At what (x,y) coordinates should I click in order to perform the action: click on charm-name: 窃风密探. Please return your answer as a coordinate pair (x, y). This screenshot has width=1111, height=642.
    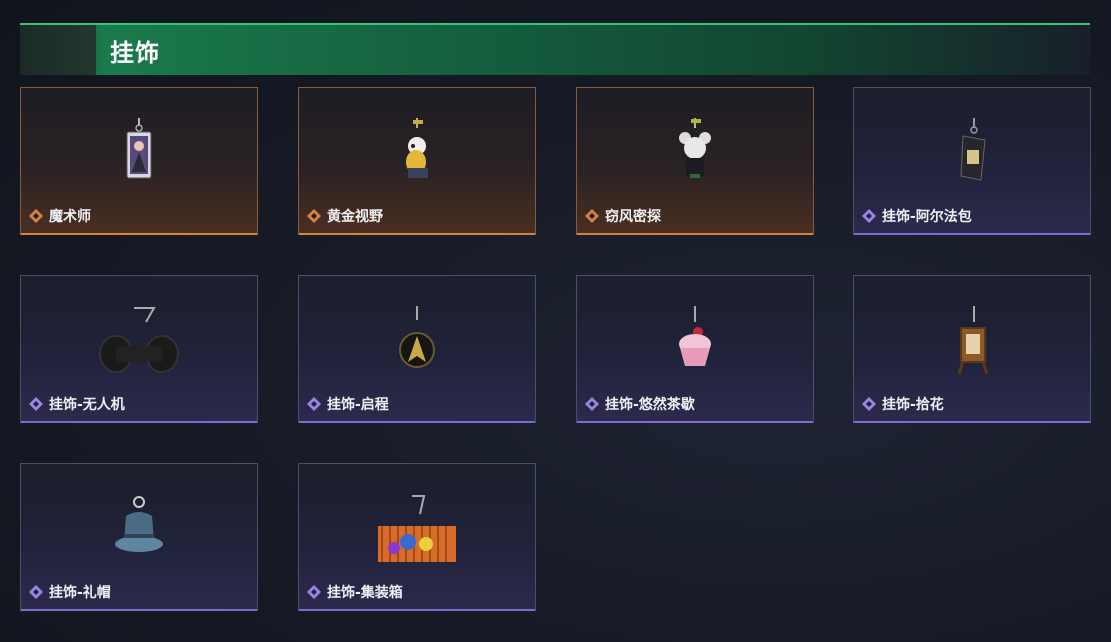
    Looking at the image, I should click on (633, 217).